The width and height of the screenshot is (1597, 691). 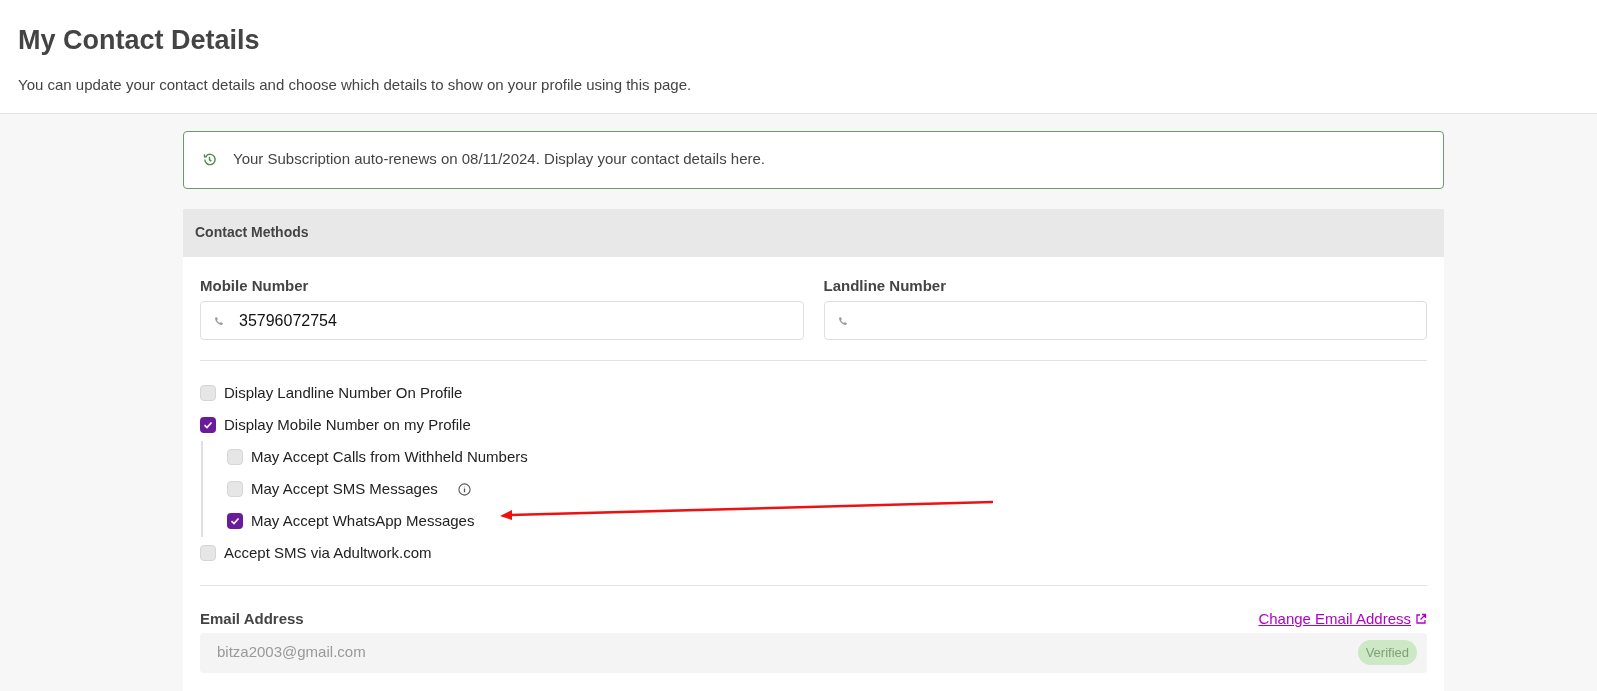 What do you see at coordinates (389, 456) in the screenshot?
I see `checkbox-label: May Accept Calls from Withheld Numbers` at bounding box center [389, 456].